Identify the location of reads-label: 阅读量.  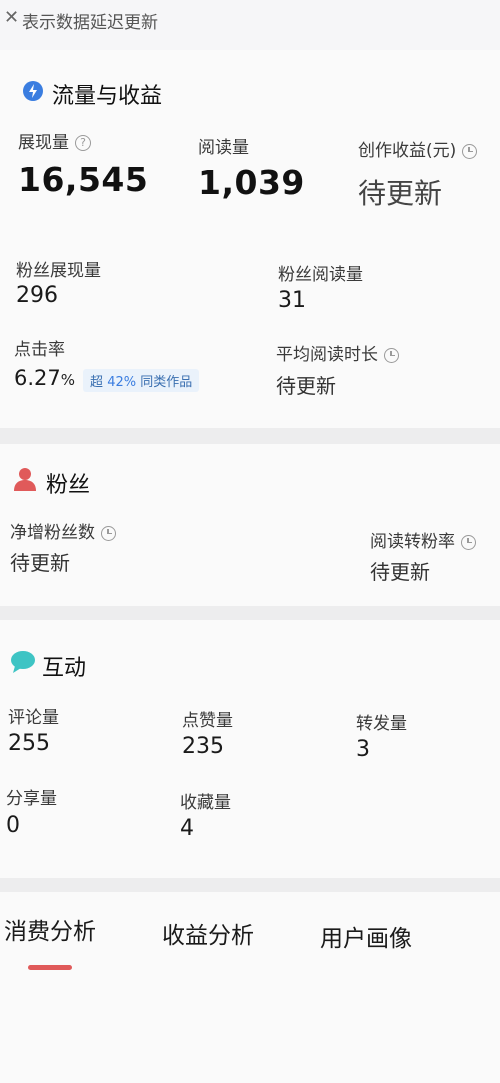
(223, 148).